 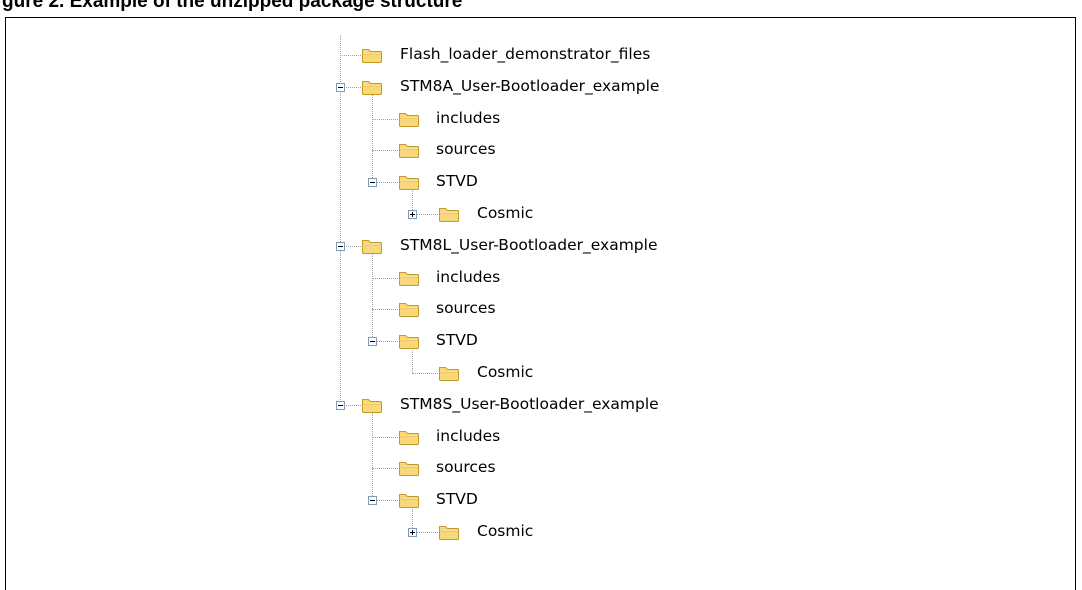 I want to click on tree-item-label: STM8L_User-Bootloader_example, so click(x=528, y=245).